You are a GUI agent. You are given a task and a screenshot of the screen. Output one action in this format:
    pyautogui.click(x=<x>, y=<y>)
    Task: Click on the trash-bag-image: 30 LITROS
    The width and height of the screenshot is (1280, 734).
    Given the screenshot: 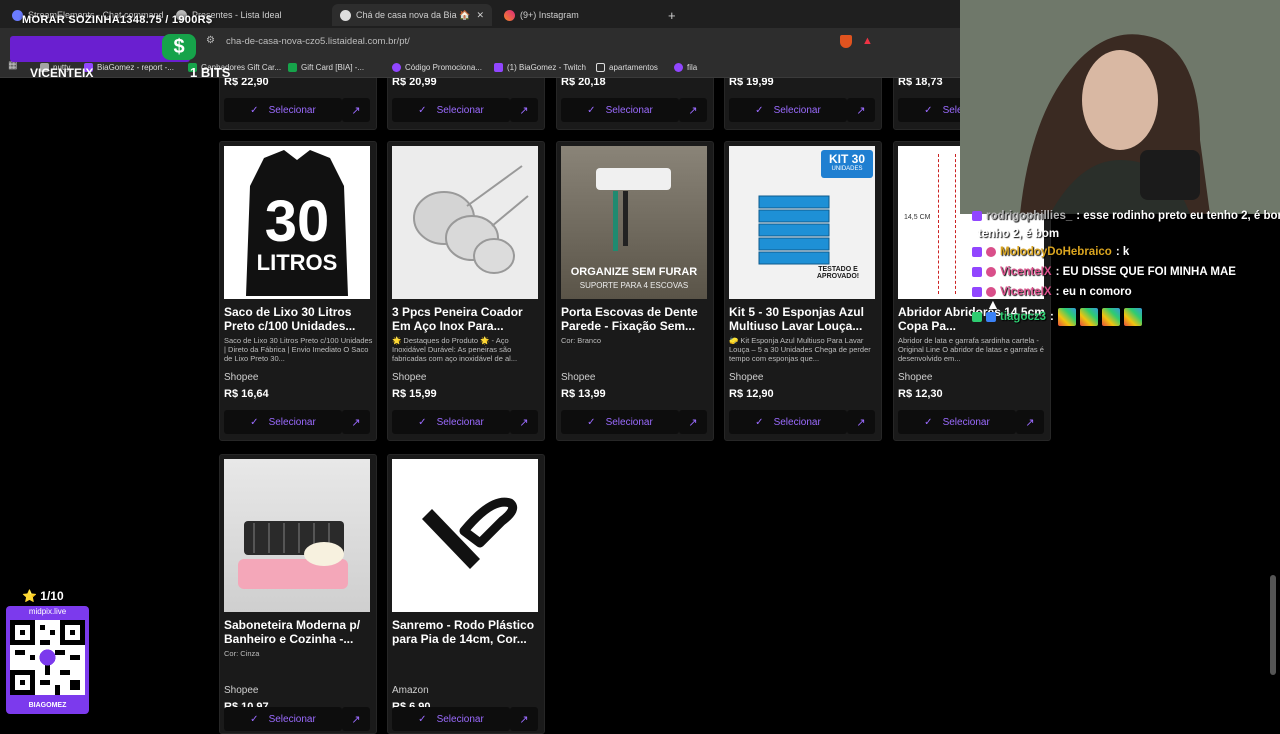 What is the action you would take?
    pyautogui.click(x=297, y=222)
    